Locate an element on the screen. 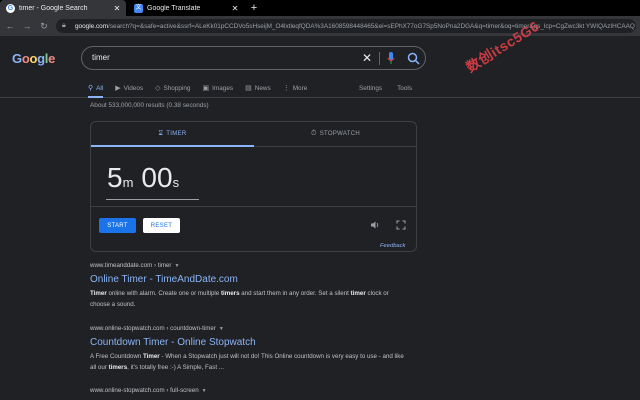 This screenshot has width=640, height=400. tab-label: TIMER is located at coordinates (176, 134).